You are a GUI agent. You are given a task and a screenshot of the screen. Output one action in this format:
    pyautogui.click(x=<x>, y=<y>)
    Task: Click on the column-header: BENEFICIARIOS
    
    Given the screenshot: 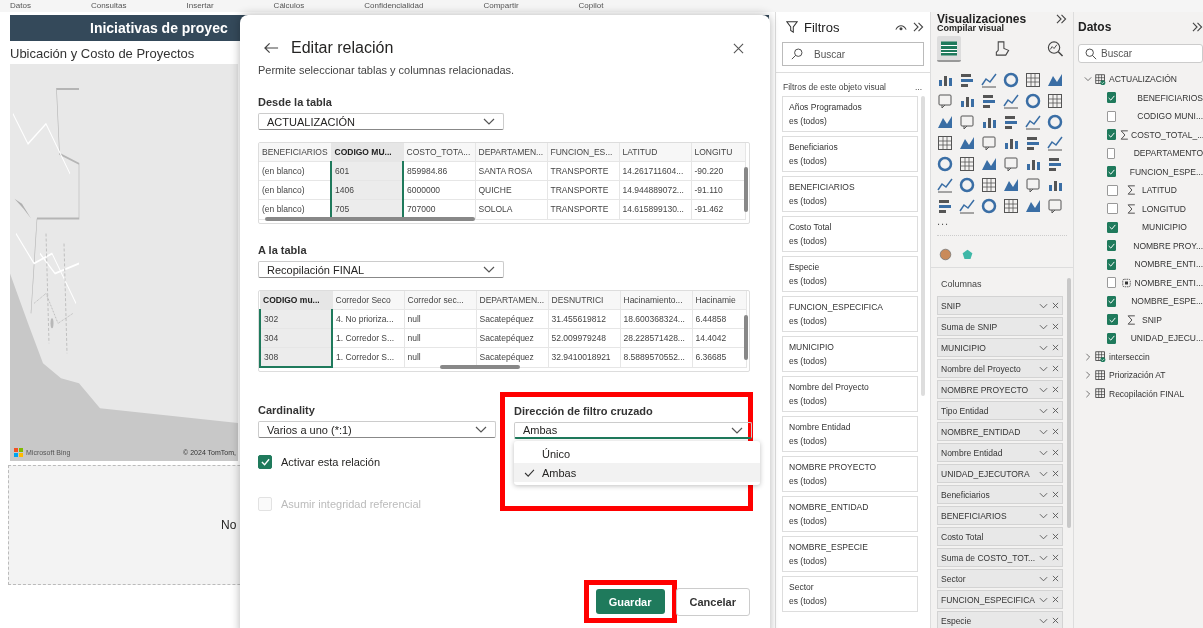 What is the action you would take?
    pyautogui.click(x=295, y=152)
    